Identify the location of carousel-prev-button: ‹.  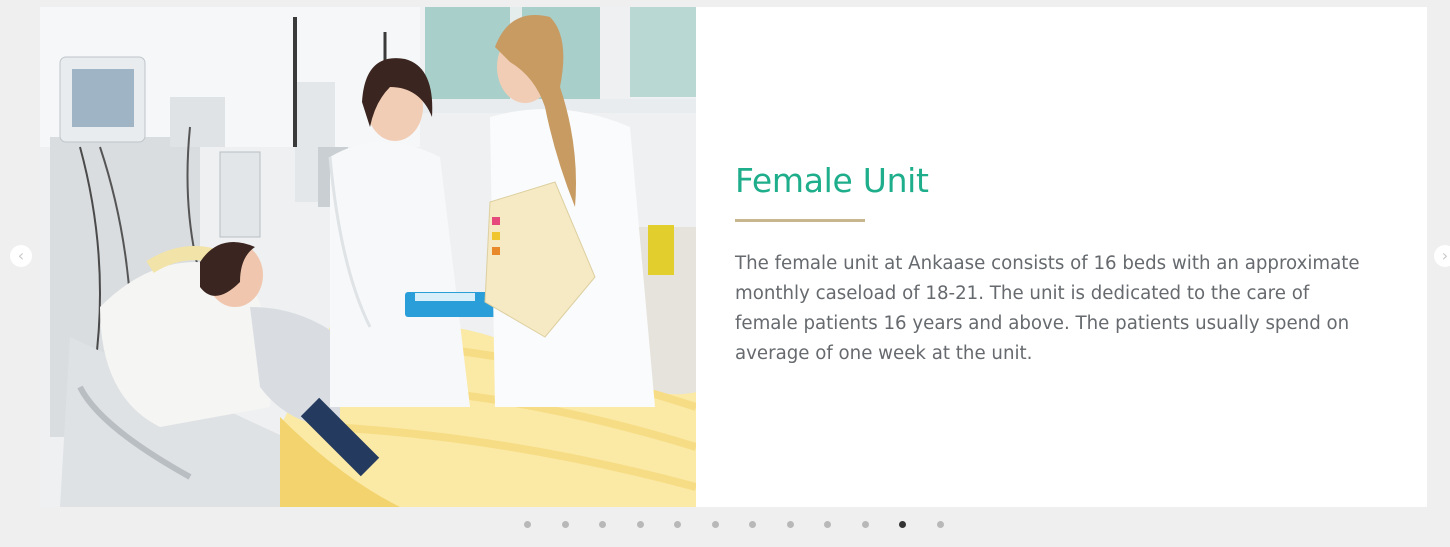
(21, 256).